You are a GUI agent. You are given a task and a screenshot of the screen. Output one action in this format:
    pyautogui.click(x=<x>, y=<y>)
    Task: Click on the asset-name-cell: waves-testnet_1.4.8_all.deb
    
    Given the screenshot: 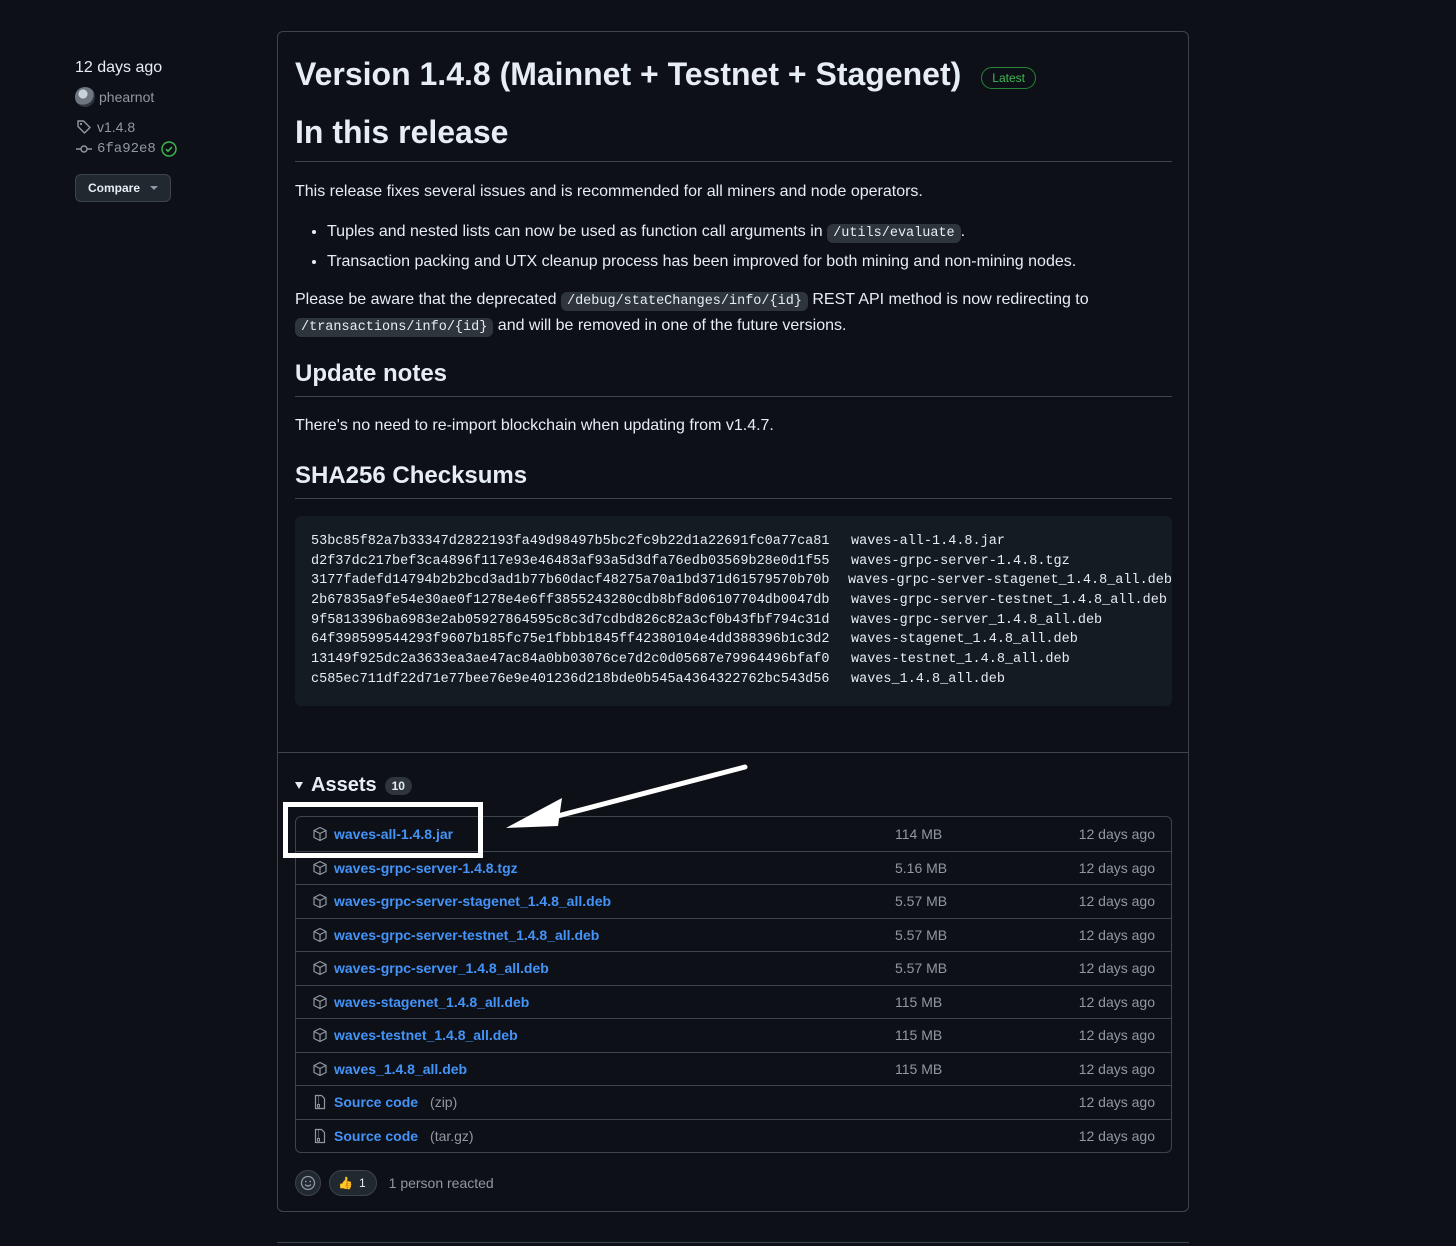 What is the action you would take?
    pyautogui.click(x=603, y=1035)
    